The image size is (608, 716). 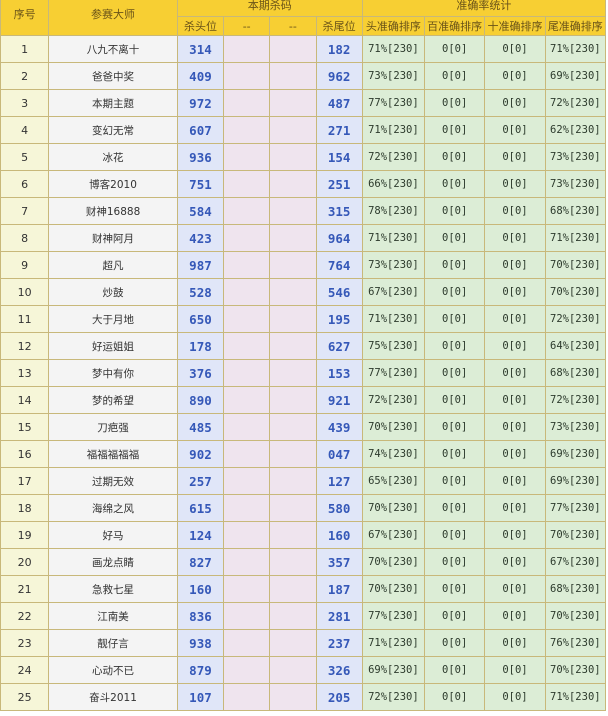 I want to click on stat-tail-value: 68%[230], so click(x=575, y=211).